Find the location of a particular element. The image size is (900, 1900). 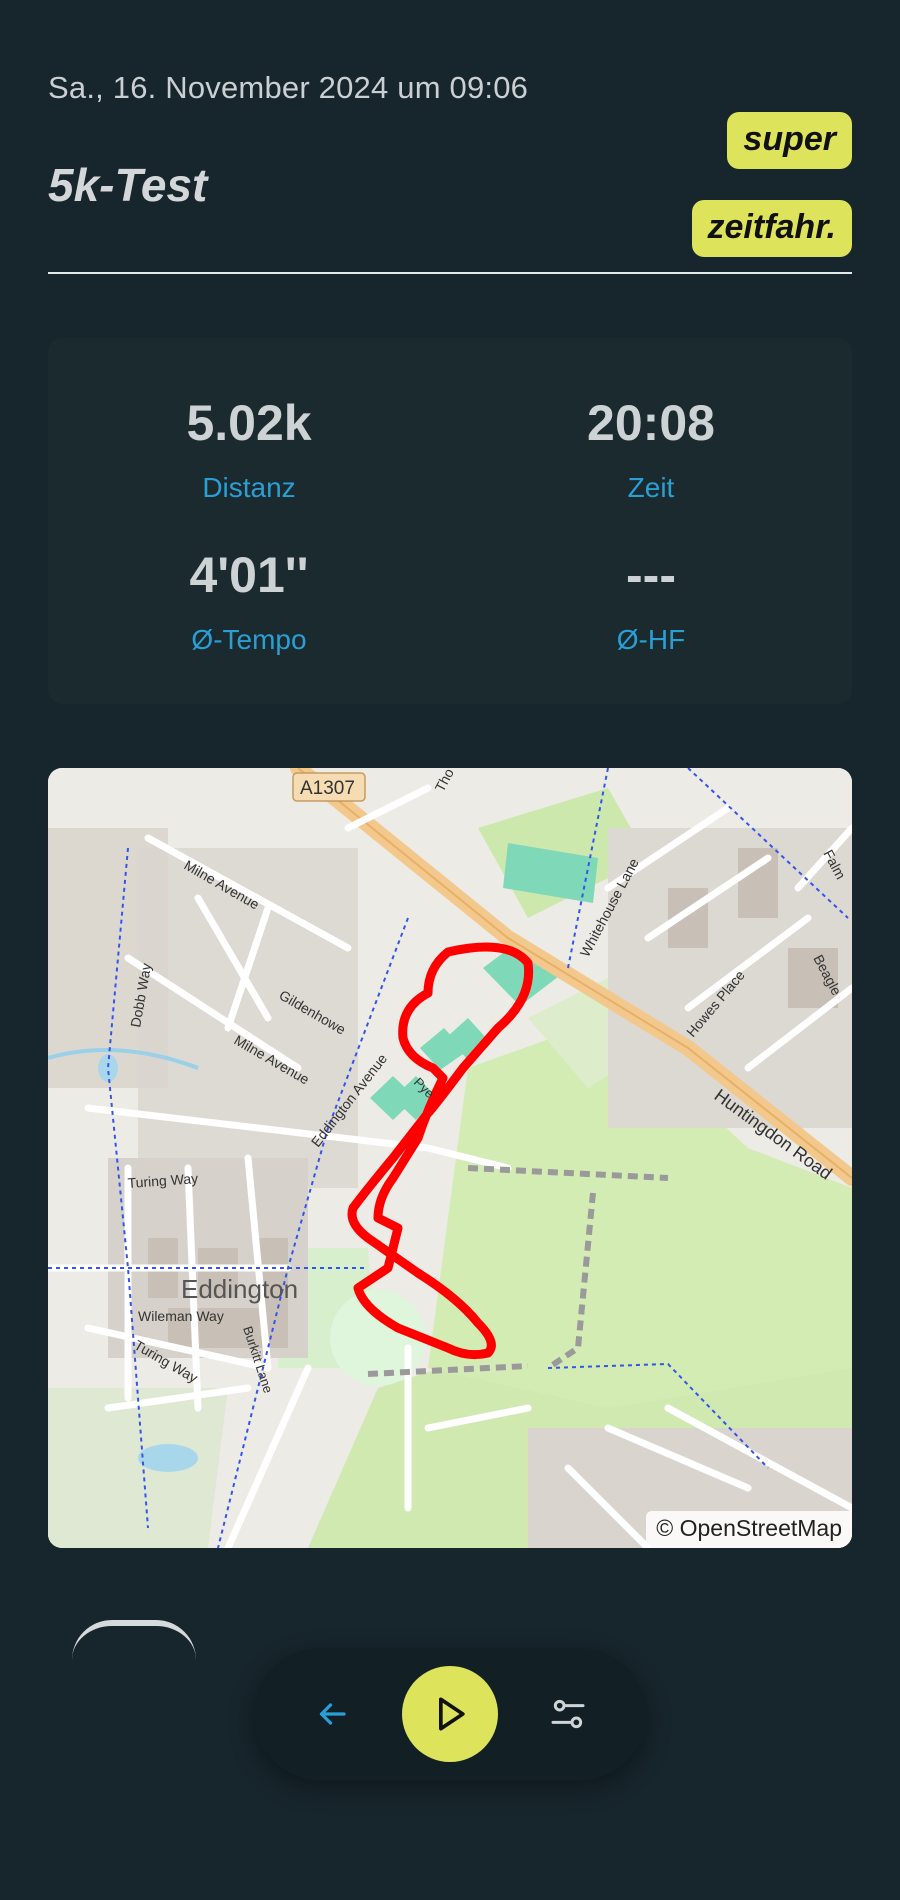

field is located at coordinates (138, 1468).